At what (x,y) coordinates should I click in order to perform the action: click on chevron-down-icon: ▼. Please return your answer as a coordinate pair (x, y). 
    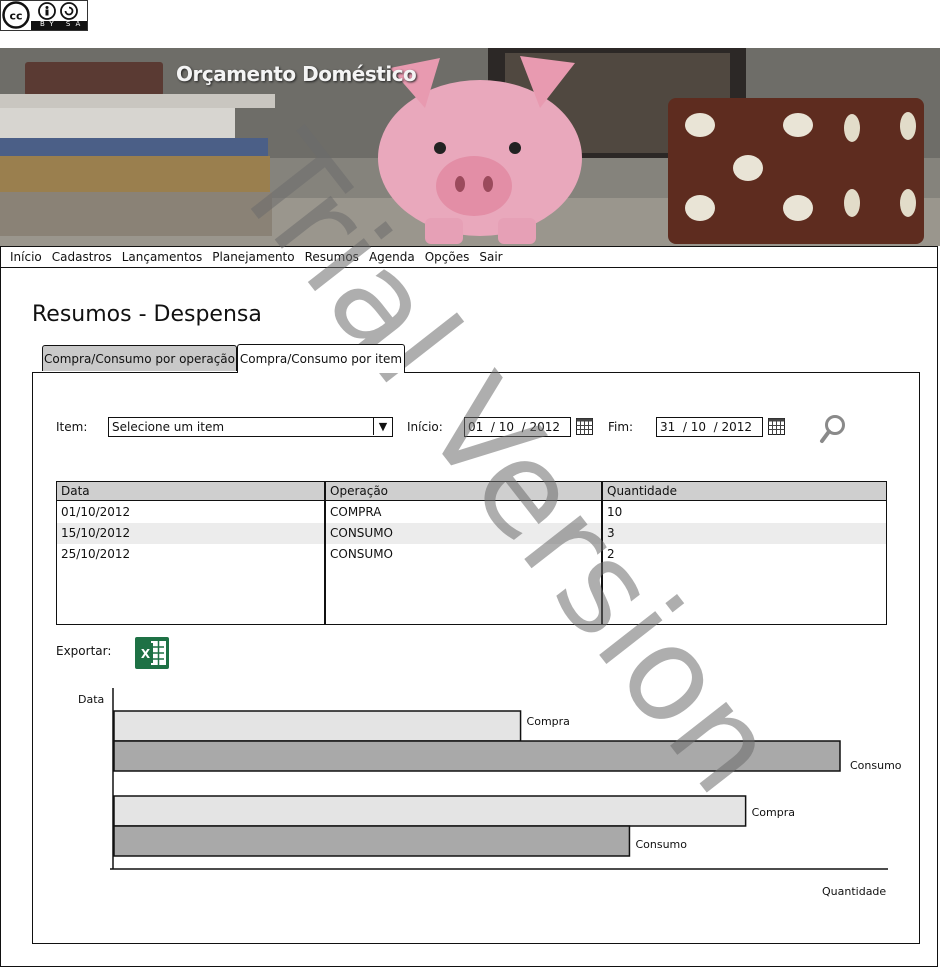
    Looking at the image, I should click on (382, 426).